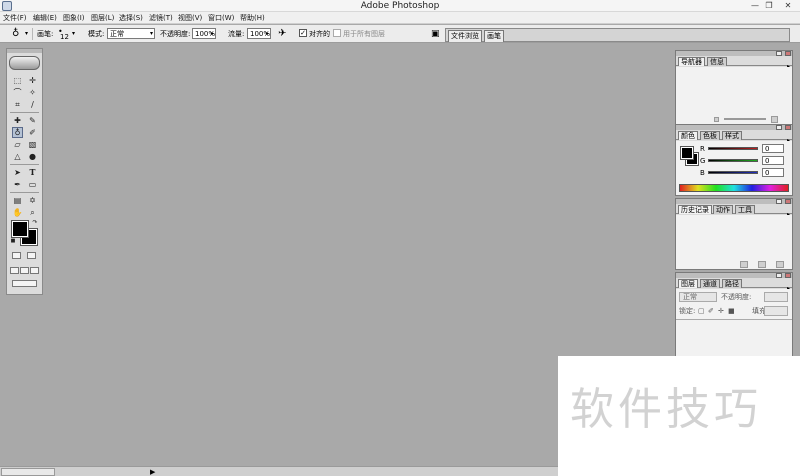 The image size is (800, 476). What do you see at coordinates (733, 148) in the screenshot?
I see `channel-r-slider` at bounding box center [733, 148].